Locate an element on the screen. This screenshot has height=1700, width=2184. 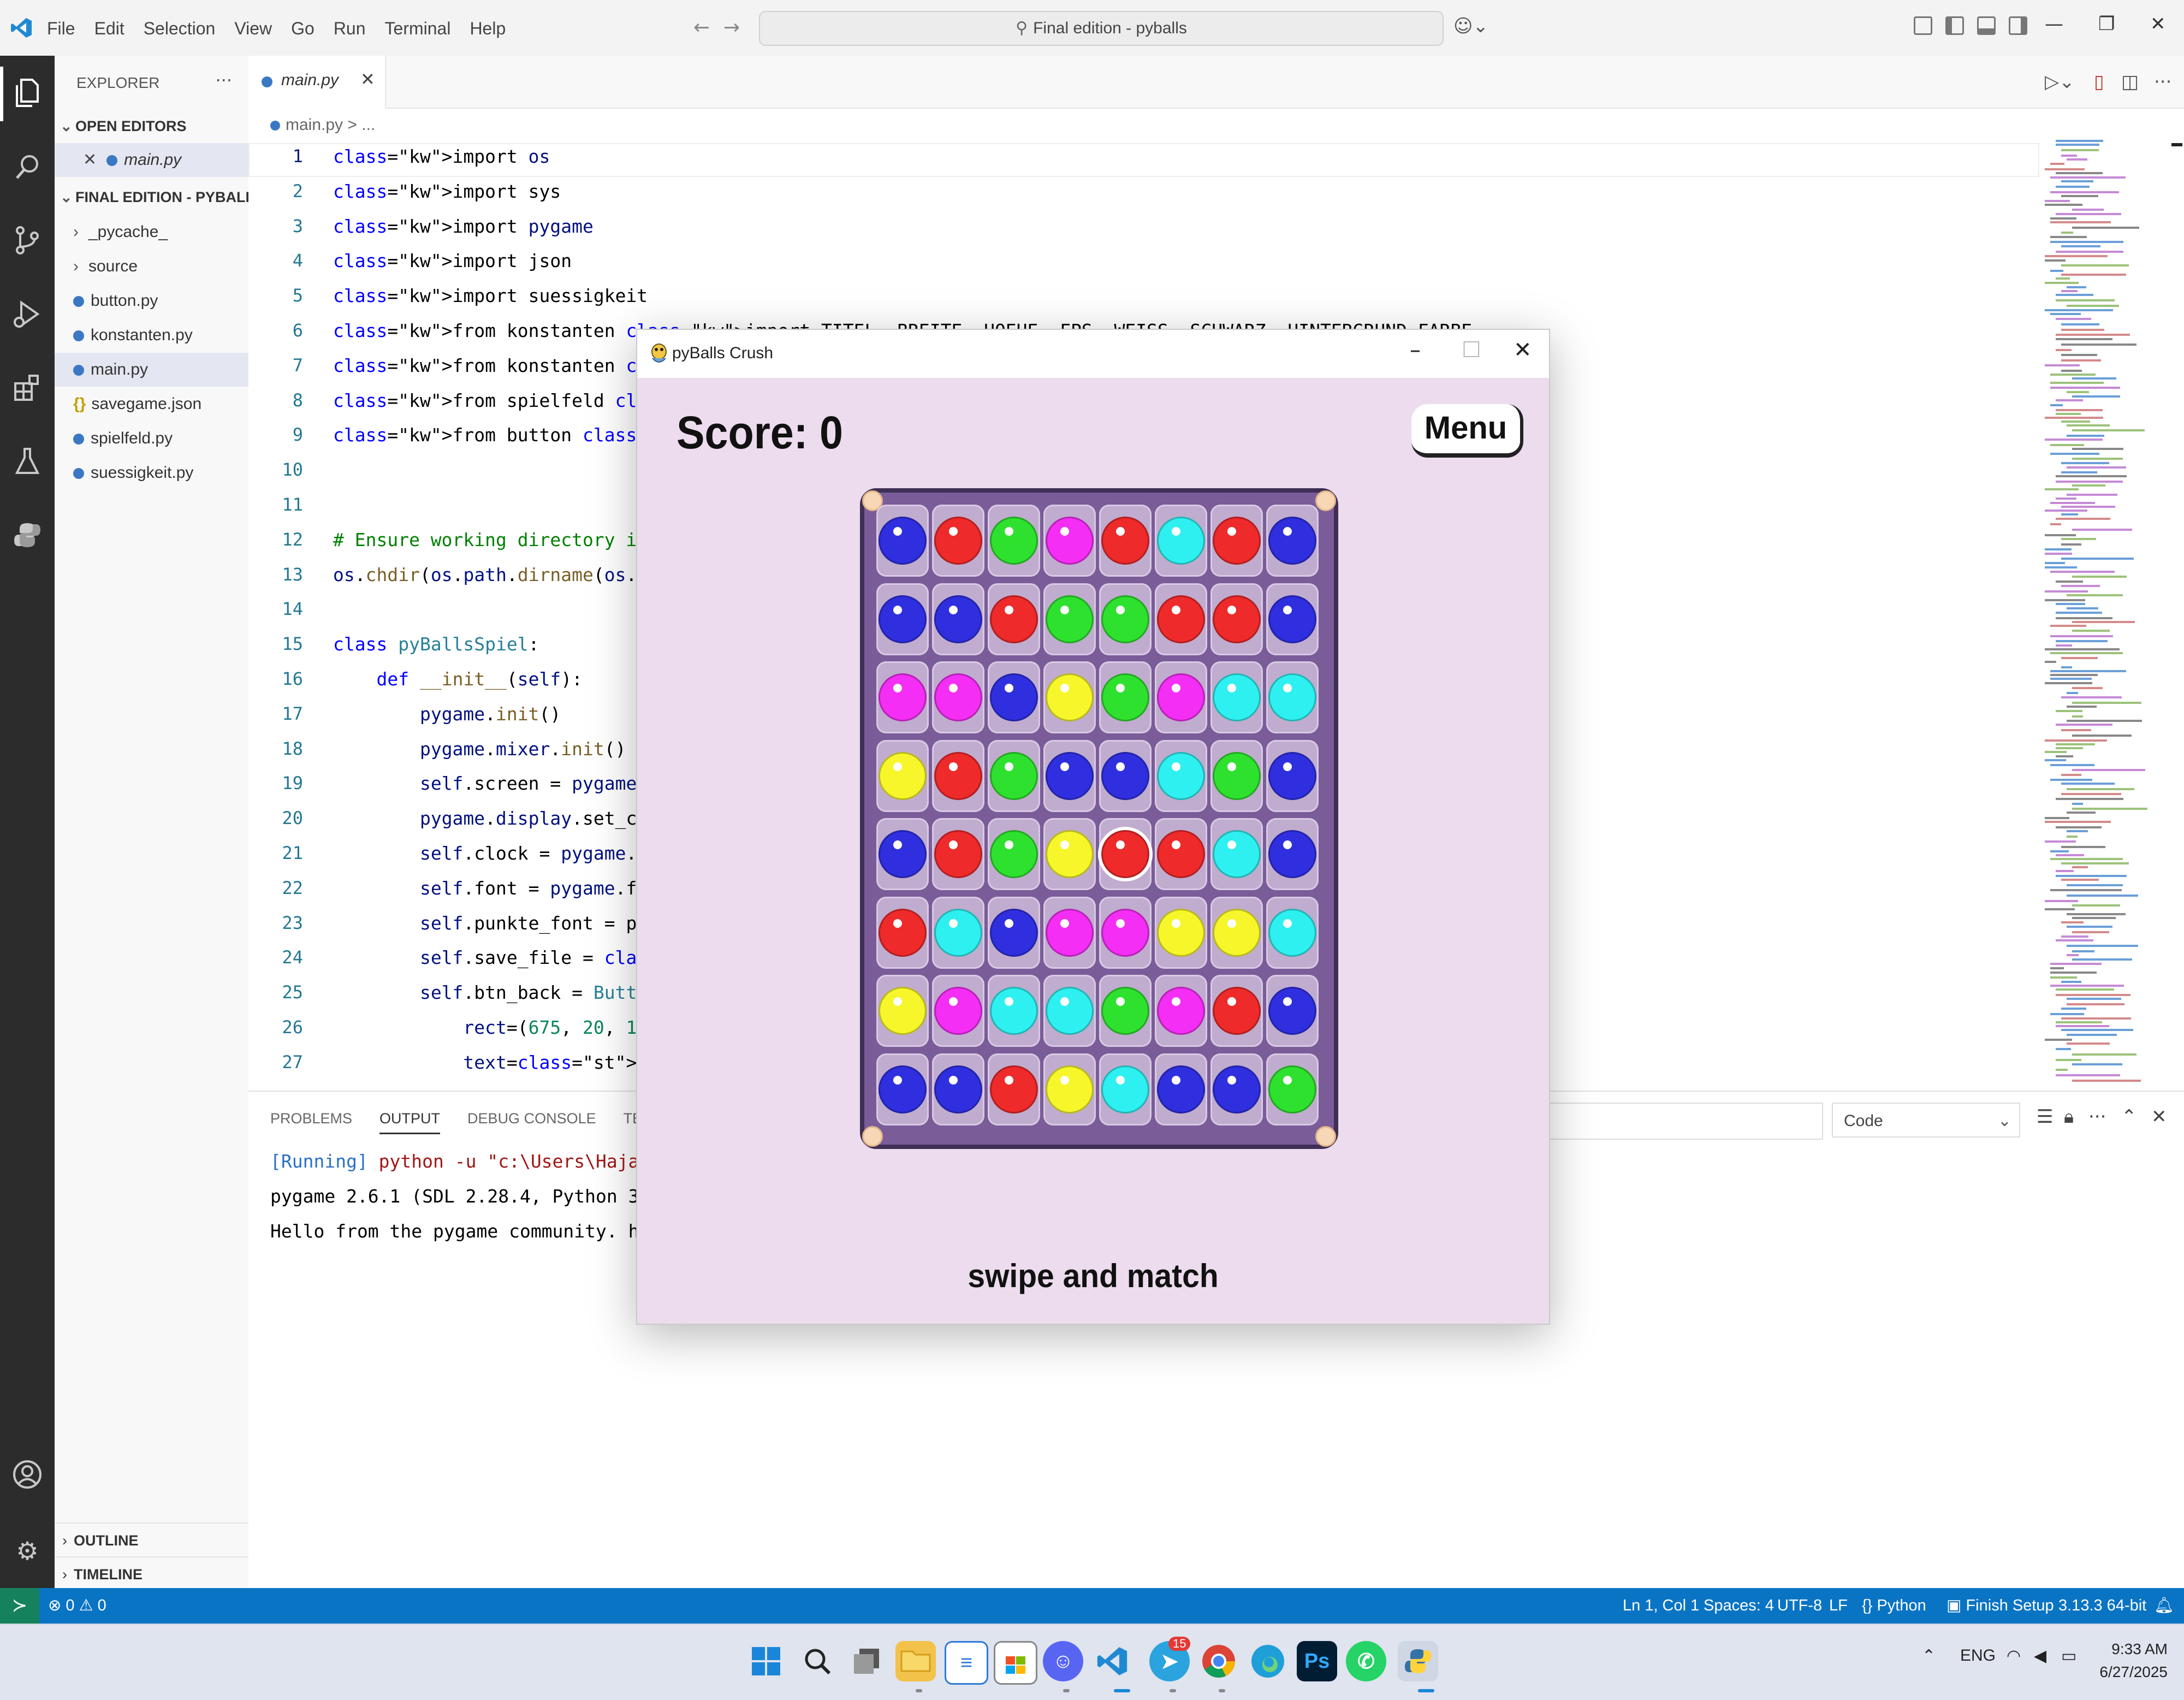
remote-icon: ≻ is located at coordinates (20, 1606).